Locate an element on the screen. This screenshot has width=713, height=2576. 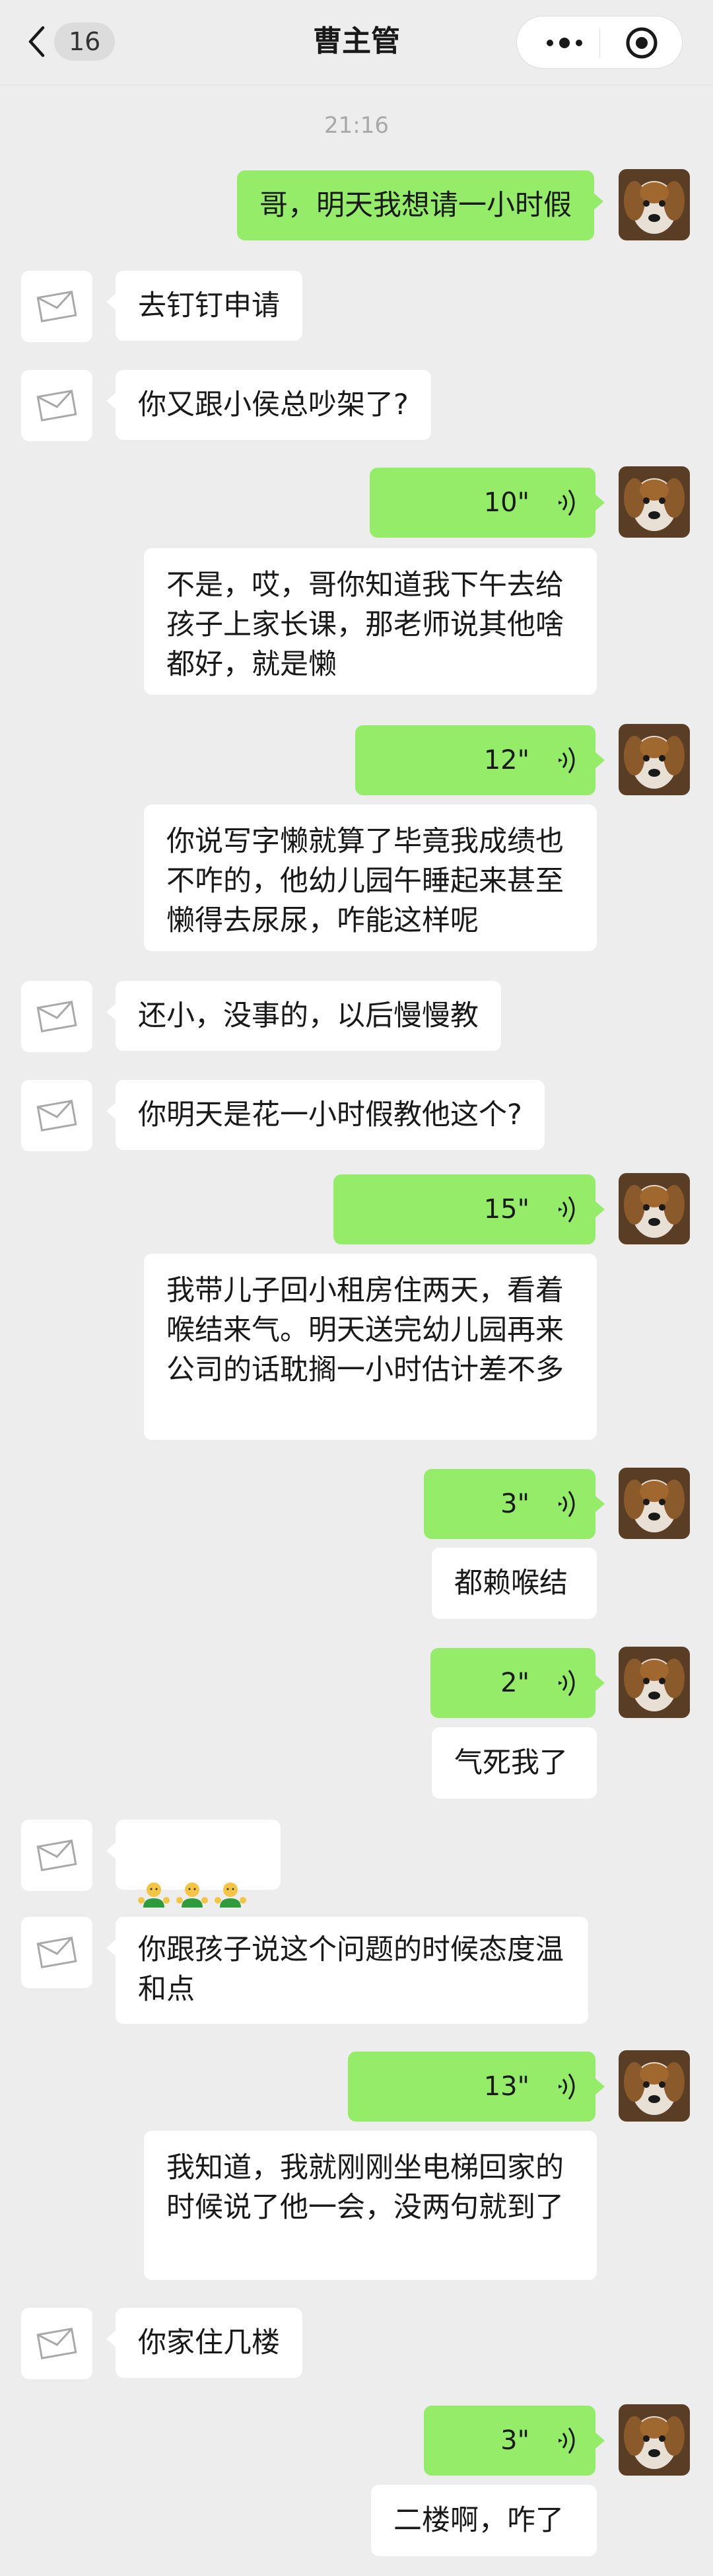
voice-transcript: 不是，哎，哥你知道我下午去给孩子上家长课，那老师说其他啥都好，就是懒 is located at coordinates (370, 621).